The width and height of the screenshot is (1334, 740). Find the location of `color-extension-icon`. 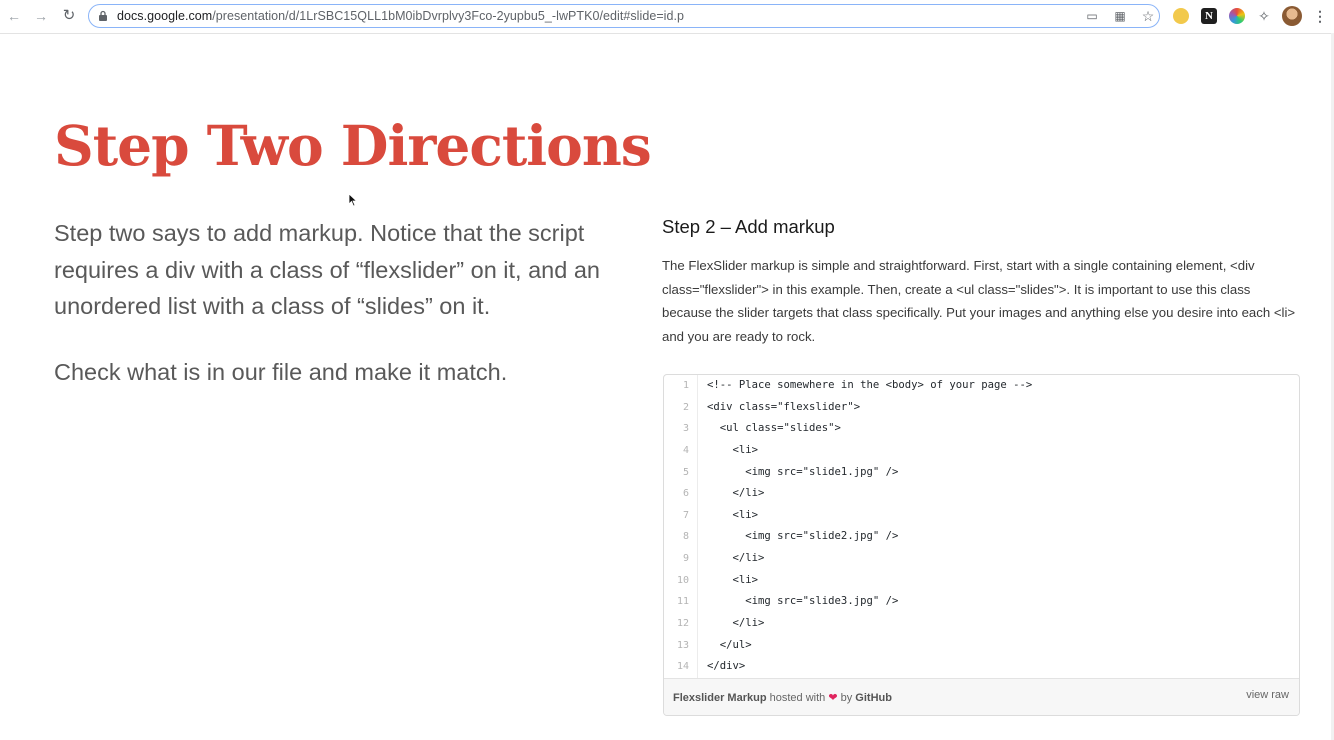

color-extension-icon is located at coordinates (1237, 16).